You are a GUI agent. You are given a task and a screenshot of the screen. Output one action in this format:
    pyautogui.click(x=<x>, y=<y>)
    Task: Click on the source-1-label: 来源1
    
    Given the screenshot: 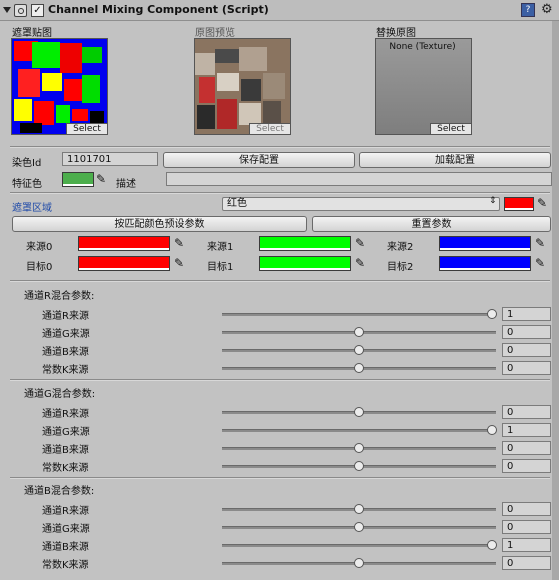 What is the action you would take?
    pyautogui.click(x=220, y=247)
    